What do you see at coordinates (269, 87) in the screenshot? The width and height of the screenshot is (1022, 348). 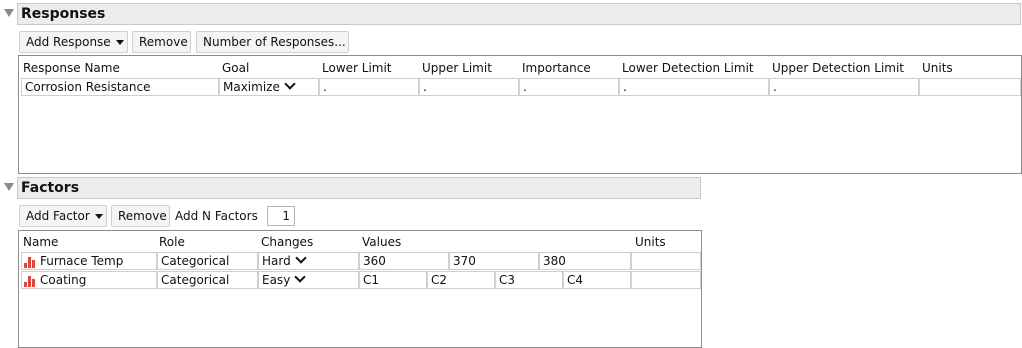 I see `goal-select: Maximize` at bounding box center [269, 87].